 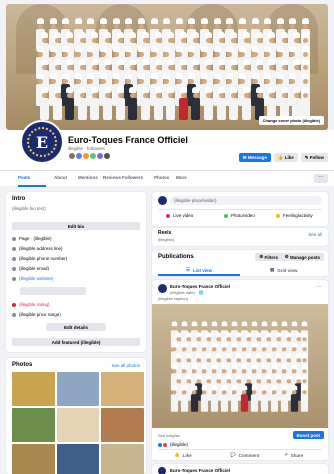 What do you see at coordinates (60, 177) in the screenshot?
I see `tab-about: About` at bounding box center [60, 177].